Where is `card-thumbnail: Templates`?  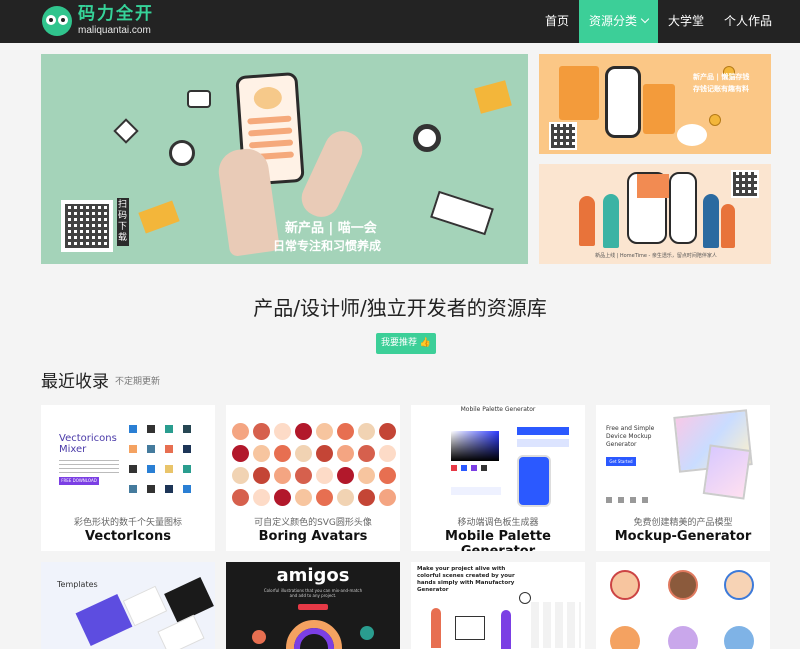 card-thumbnail: Templates is located at coordinates (128, 605).